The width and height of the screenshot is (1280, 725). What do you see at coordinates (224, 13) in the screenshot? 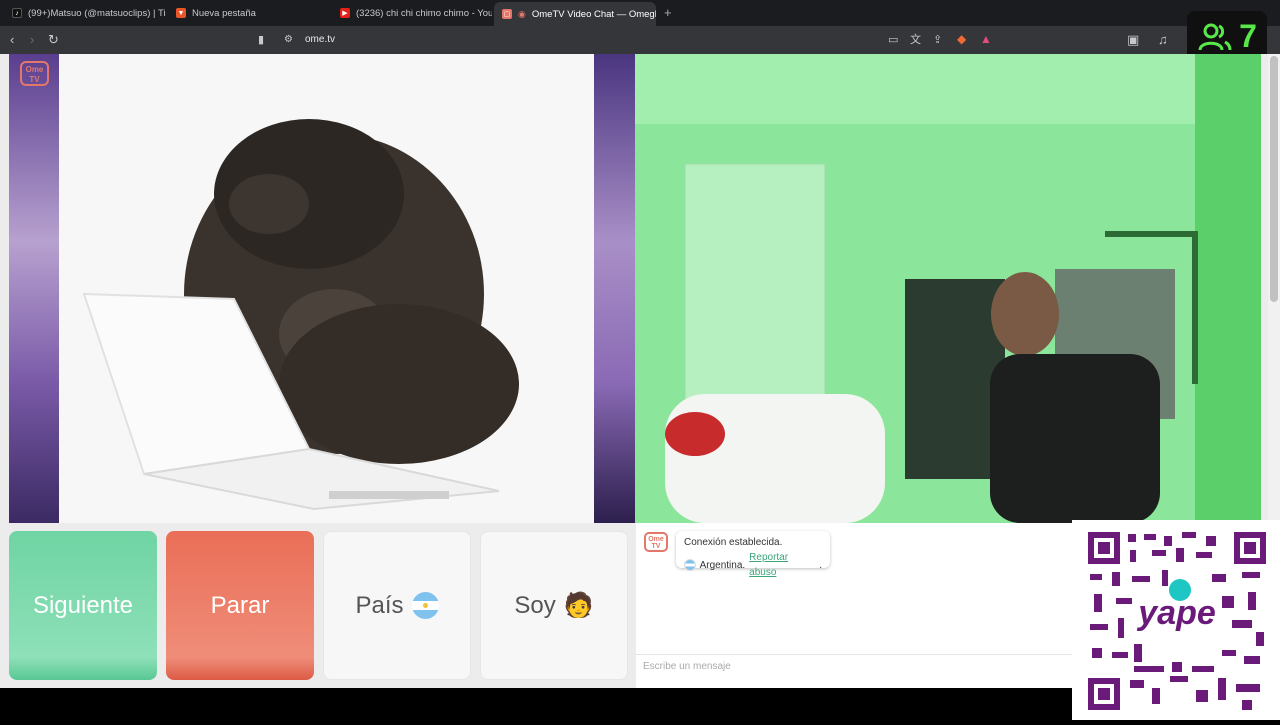
I see `tab-label: Nueva pestaña` at bounding box center [224, 13].